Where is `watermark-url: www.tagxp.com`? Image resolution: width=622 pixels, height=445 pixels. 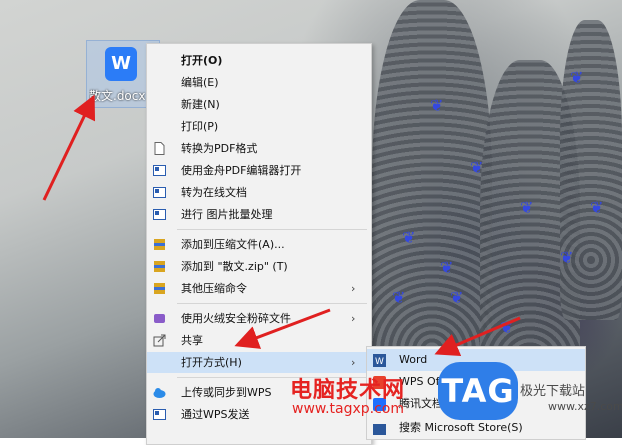
watermark-url: www.tagxp.com is located at coordinates (348, 409).